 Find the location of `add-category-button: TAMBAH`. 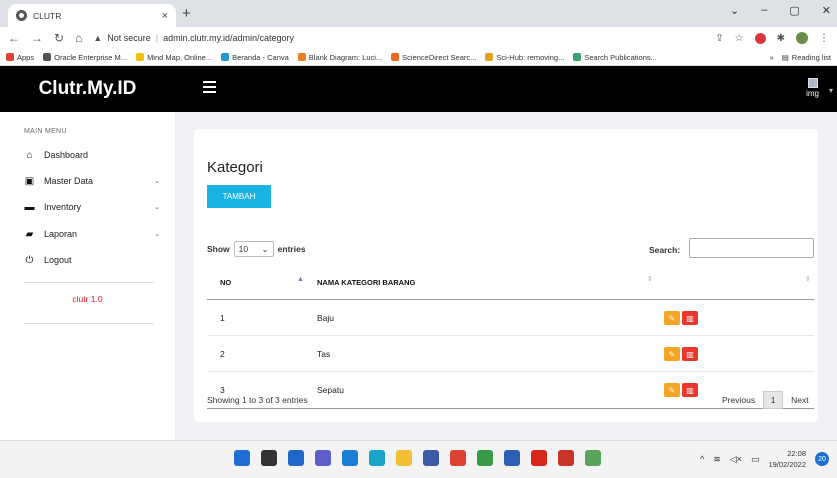

add-category-button: TAMBAH is located at coordinates (239, 196).